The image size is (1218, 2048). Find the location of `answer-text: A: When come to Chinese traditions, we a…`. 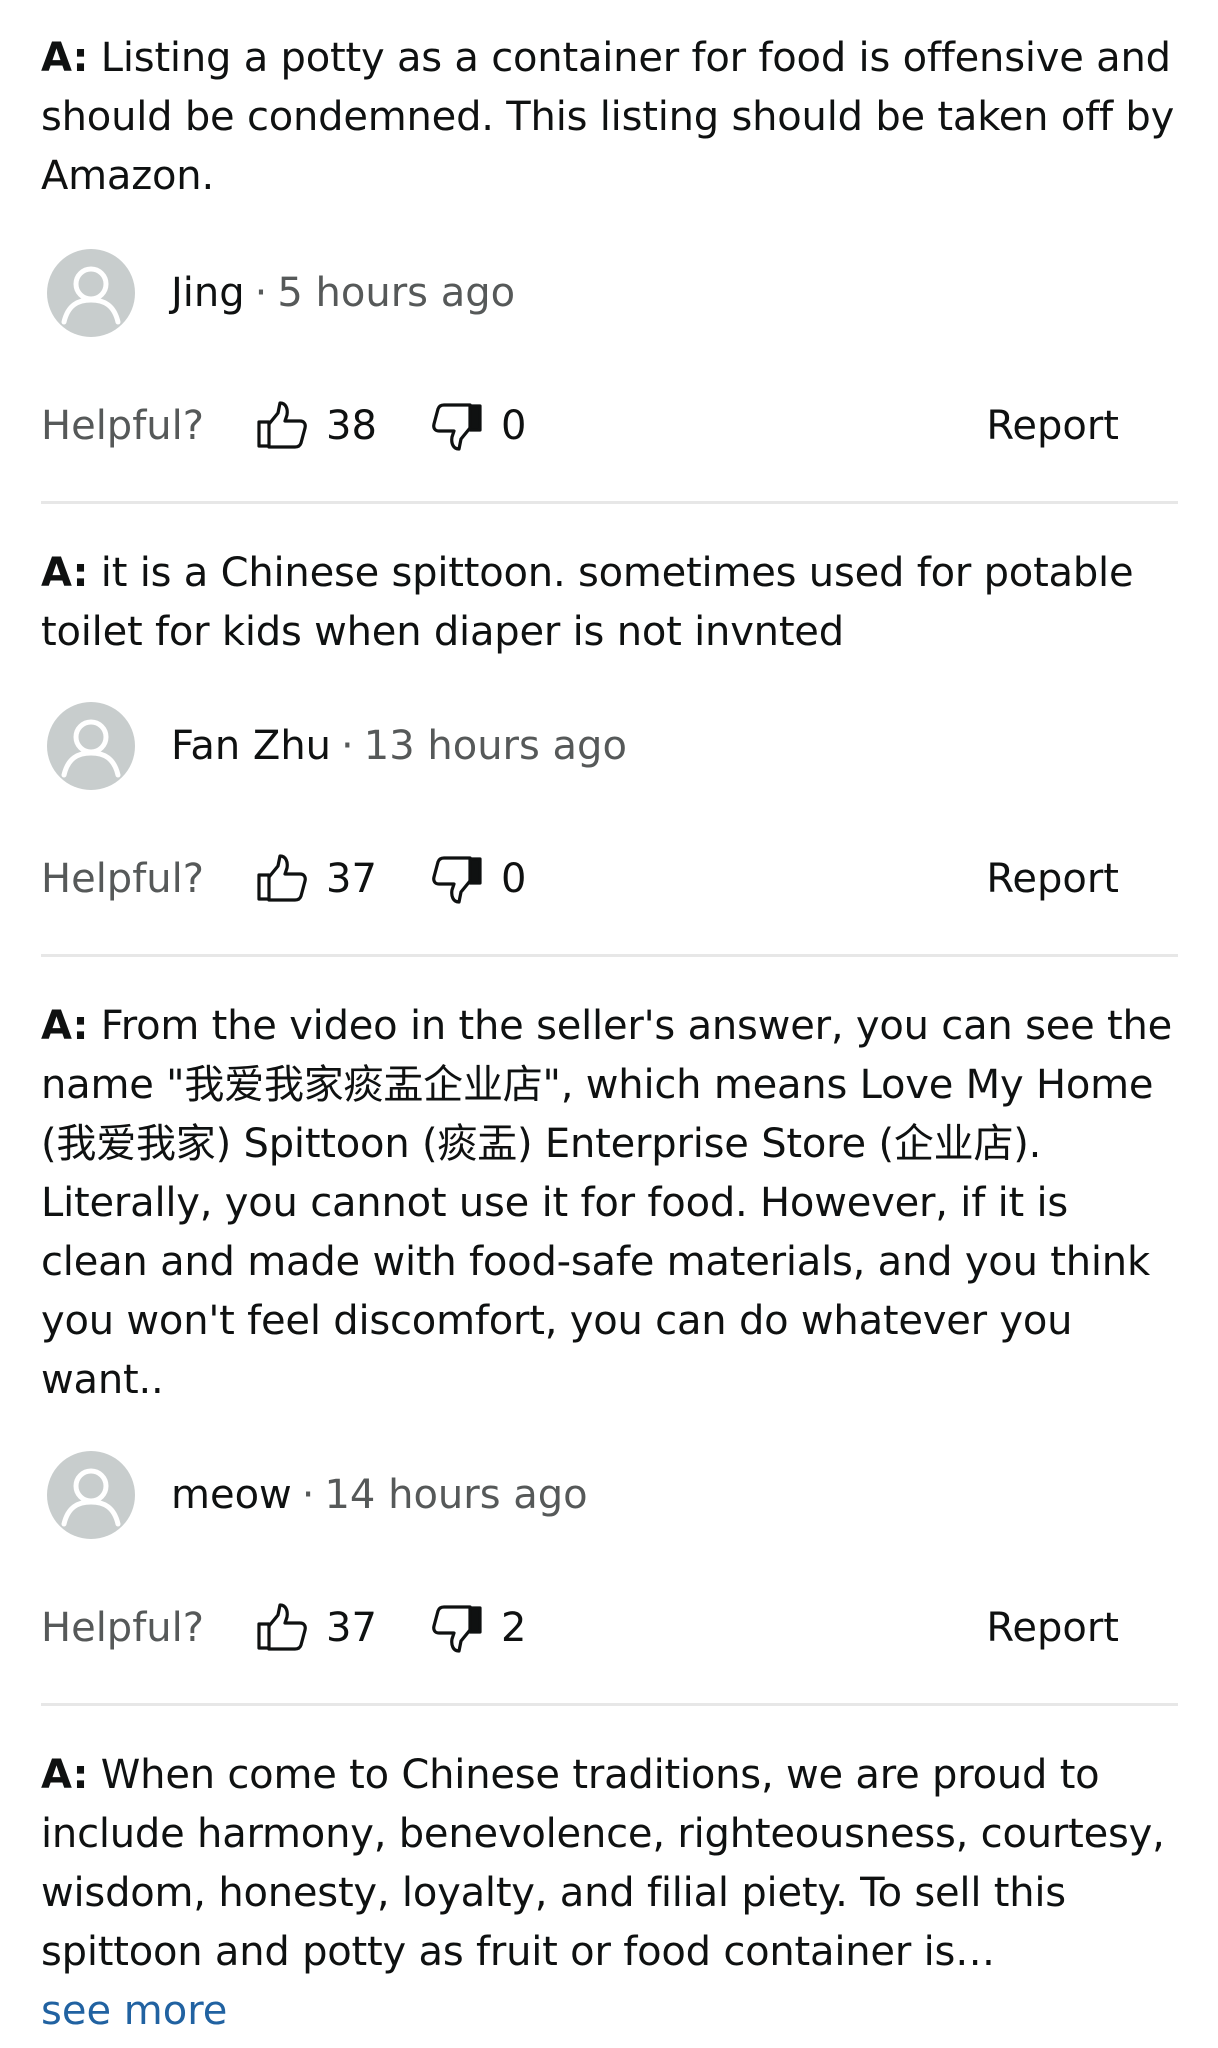

answer-text: A: When come to Chinese traditions, we a… is located at coordinates (611, 1864).